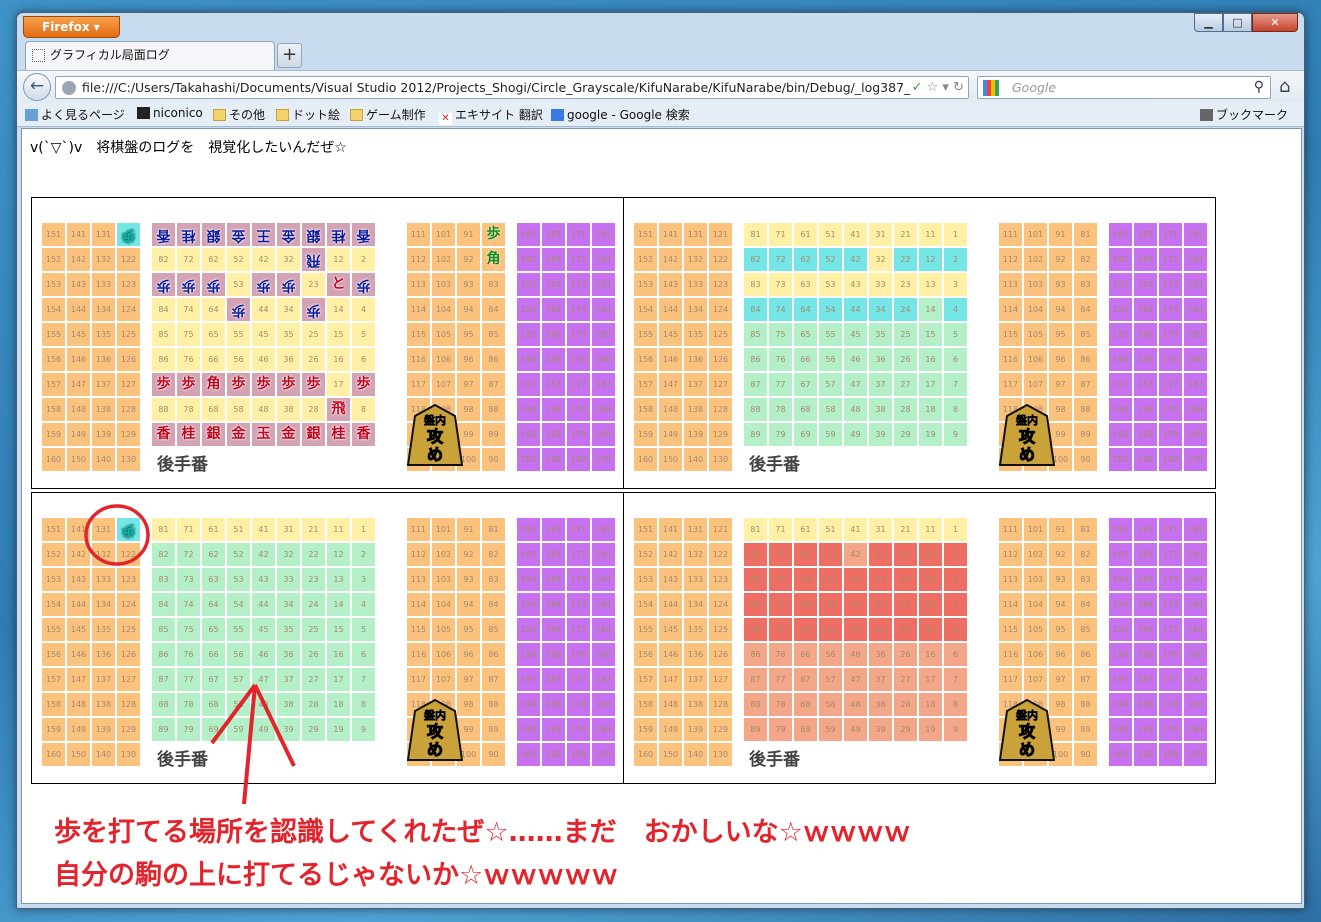  What do you see at coordinates (308, 114) in the screenshot?
I see `bookmark-dotart: ドット絵` at bounding box center [308, 114].